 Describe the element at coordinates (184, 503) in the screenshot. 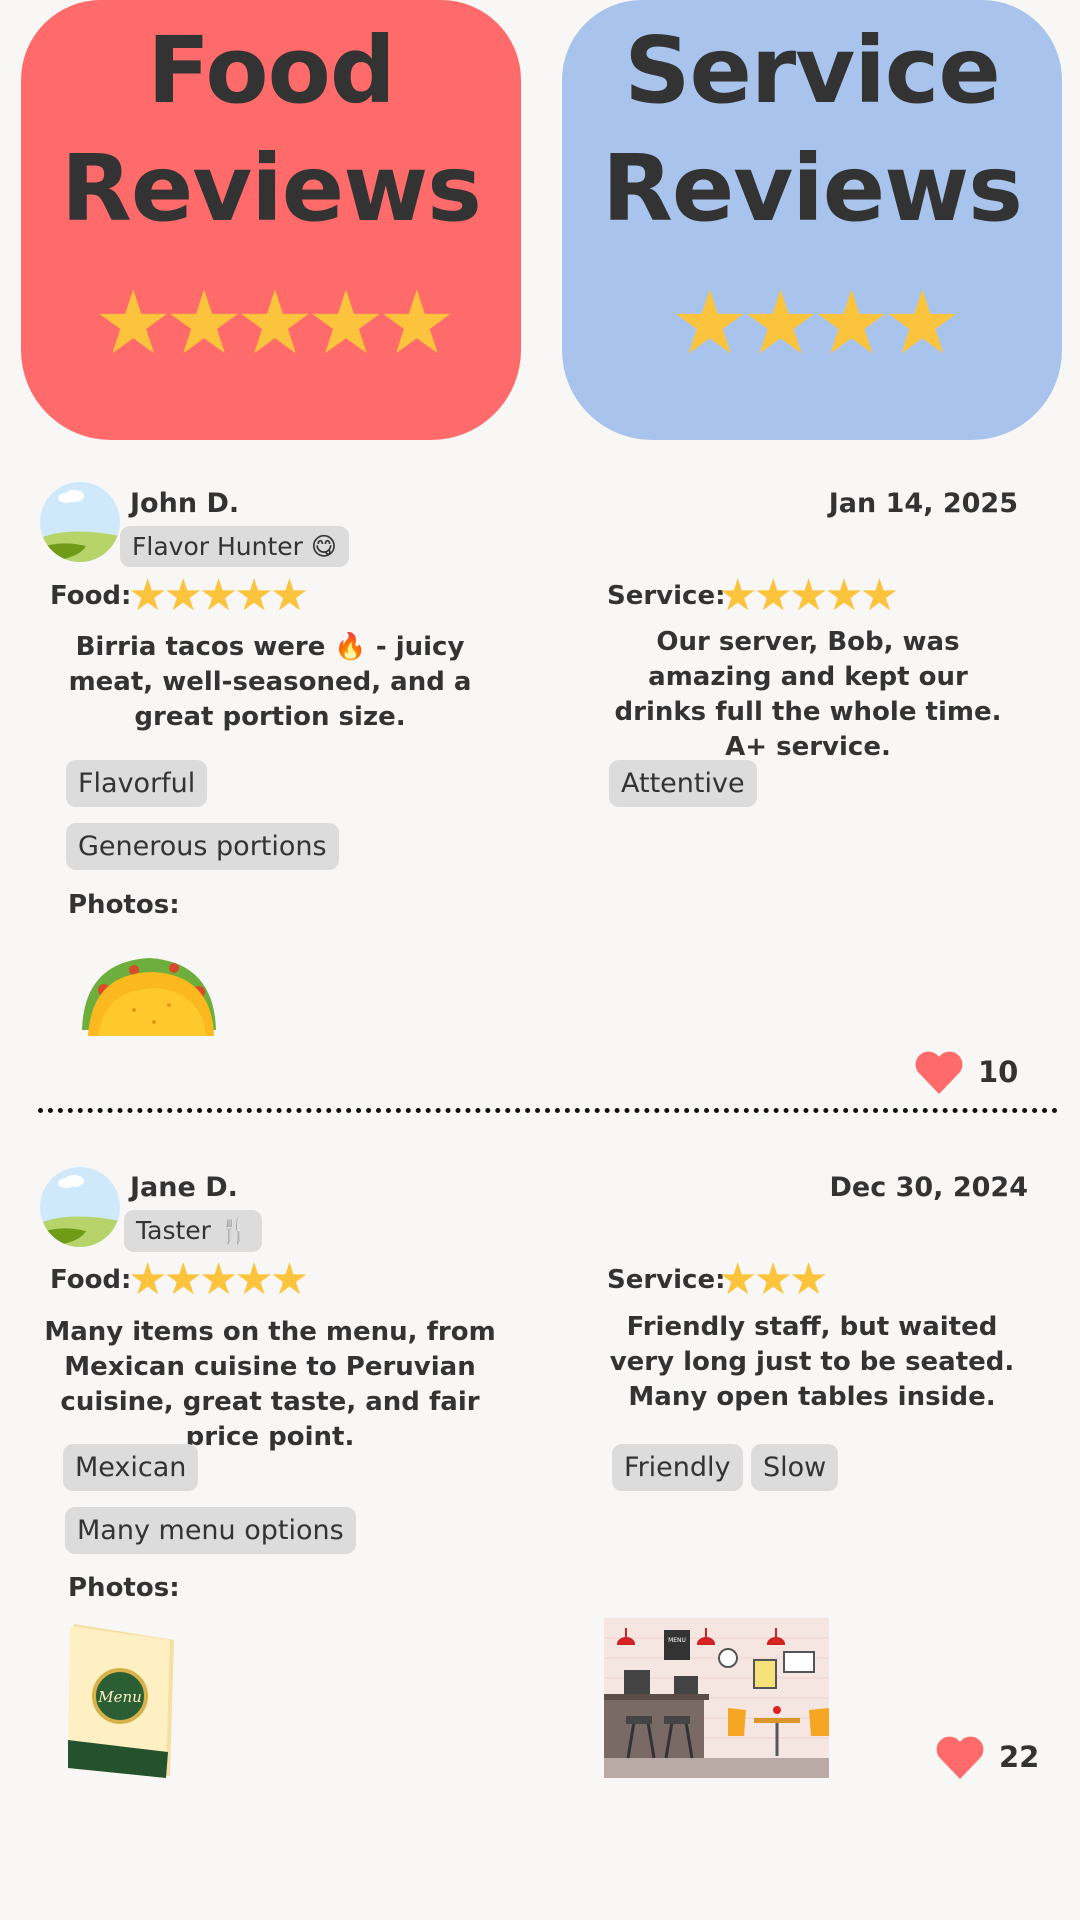

I see `reviewer-name: John D.` at that location.